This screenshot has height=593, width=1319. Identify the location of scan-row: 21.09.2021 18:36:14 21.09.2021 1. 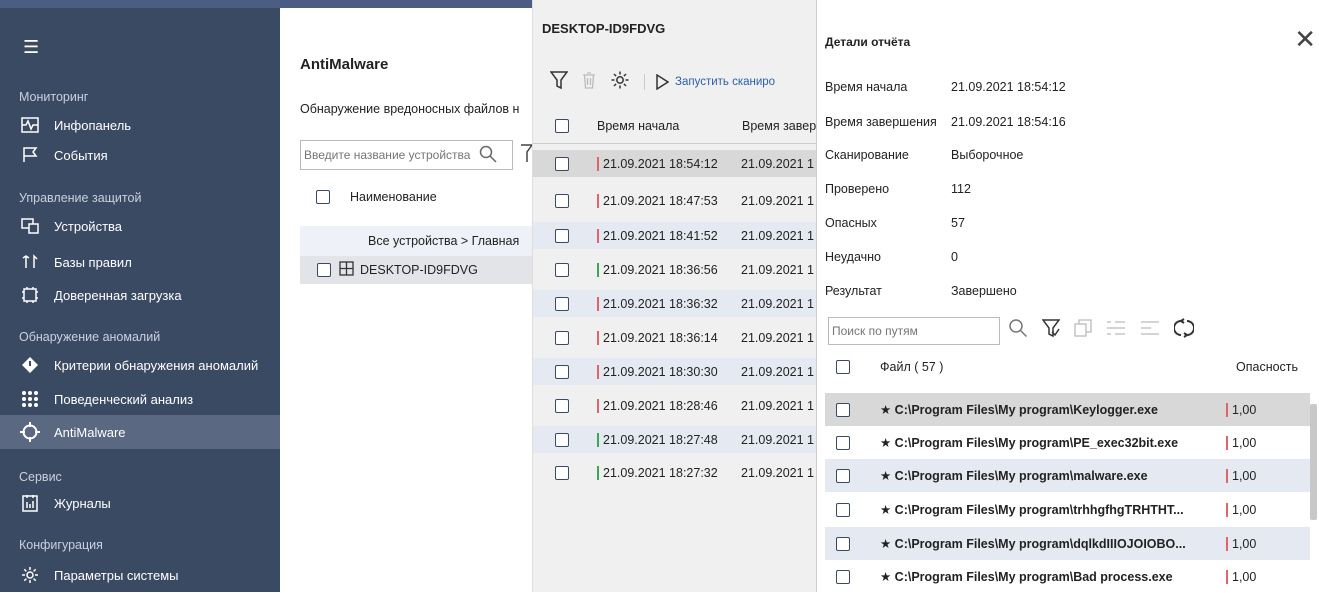
(675, 337).